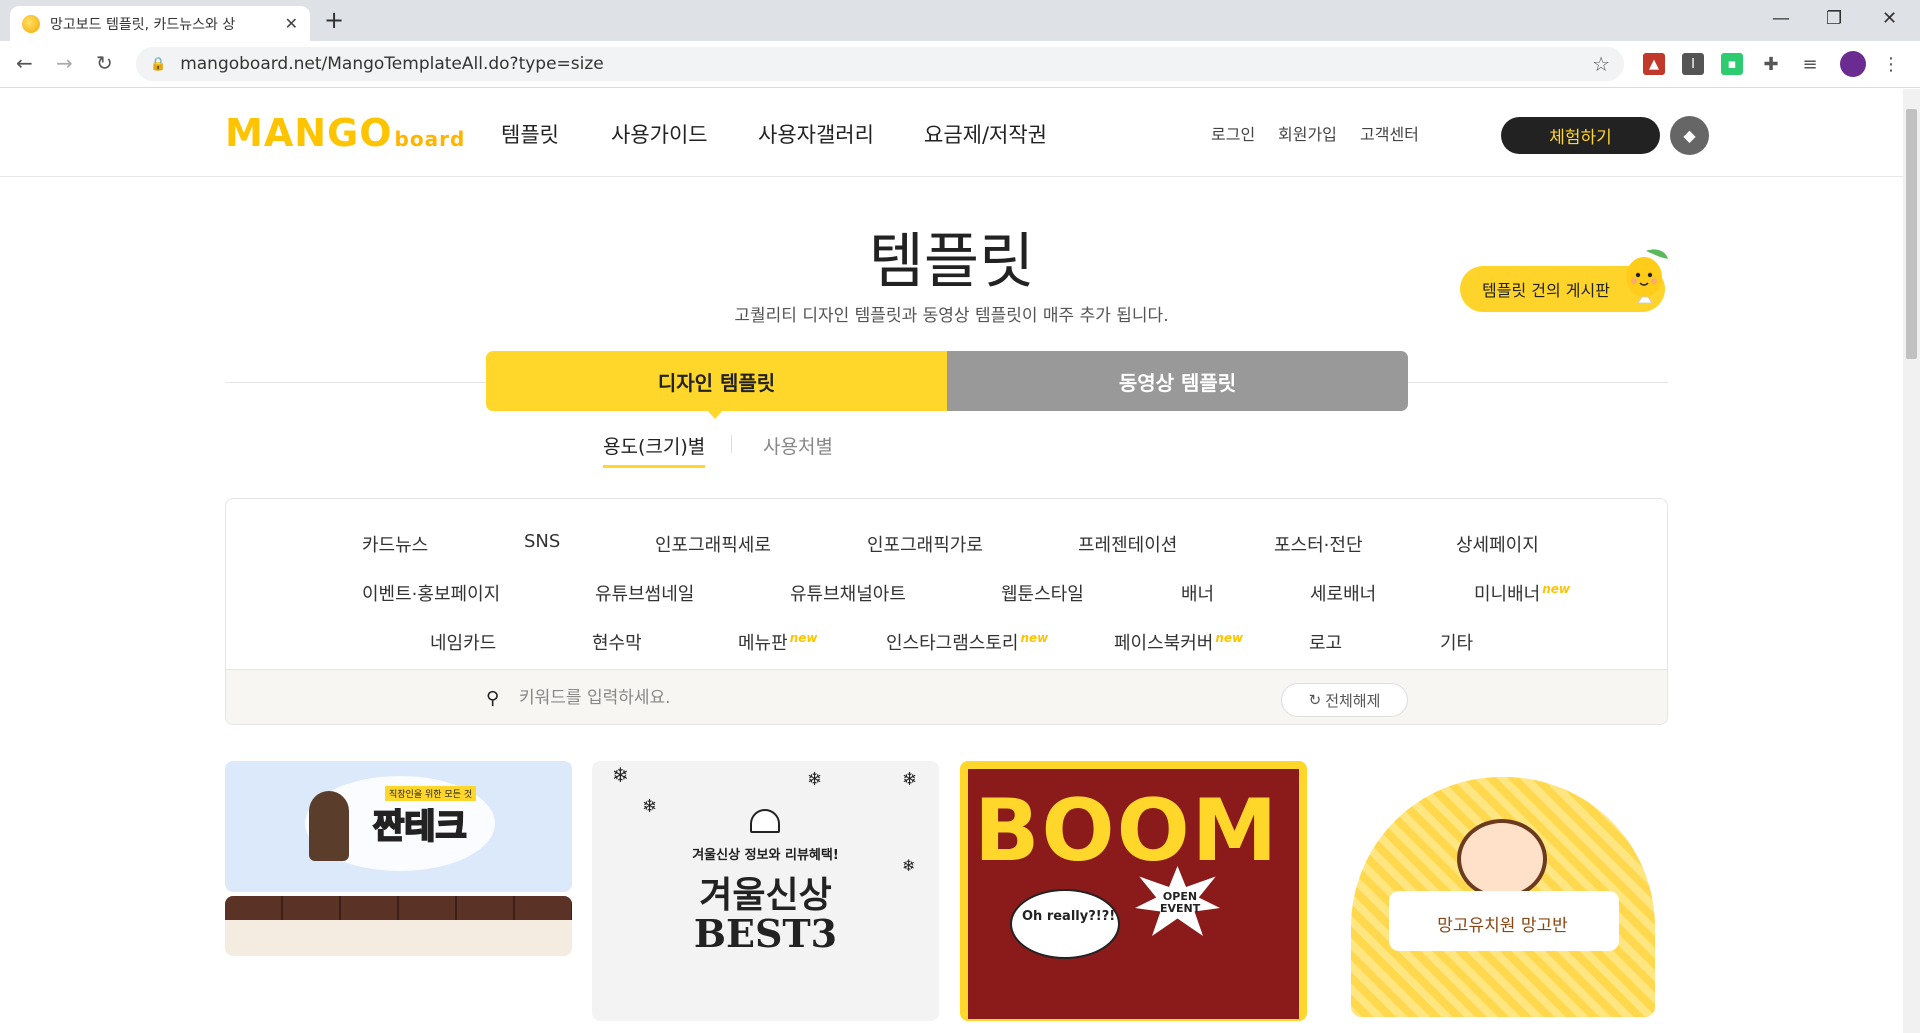  I want to click on new-tab-icon: +, so click(334, 20).